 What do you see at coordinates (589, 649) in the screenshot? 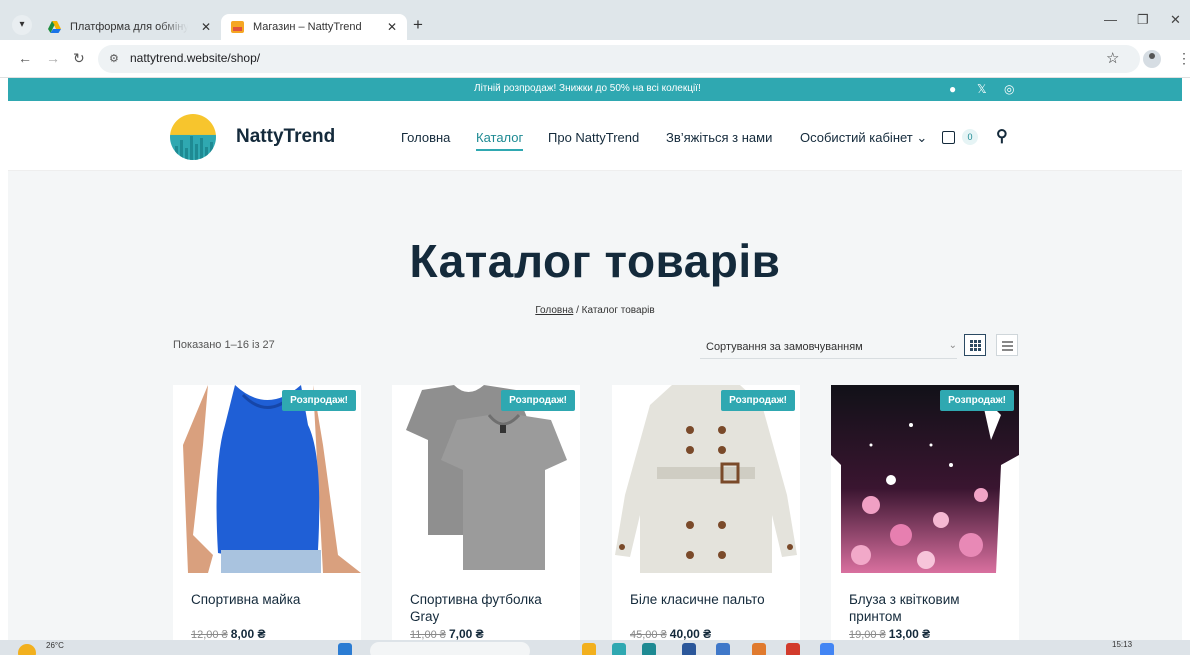
I see `file-explorer-icon` at bounding box center [589, 649].